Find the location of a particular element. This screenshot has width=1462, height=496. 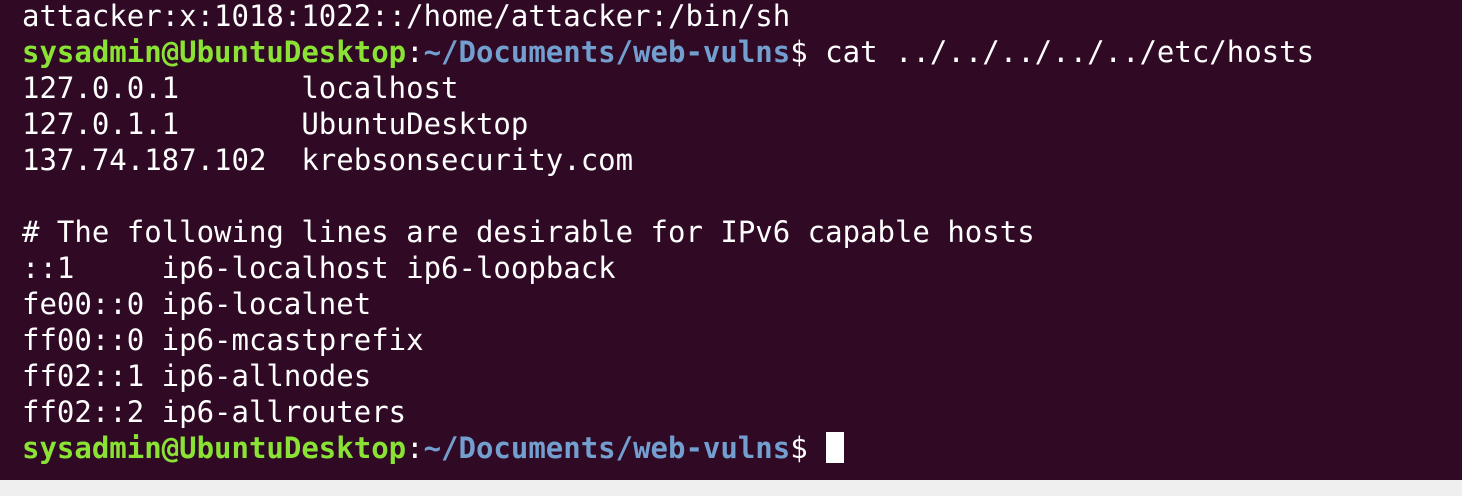

hosts-line: fe00::0 ip6-localnet is located at coordinates (197, 304).